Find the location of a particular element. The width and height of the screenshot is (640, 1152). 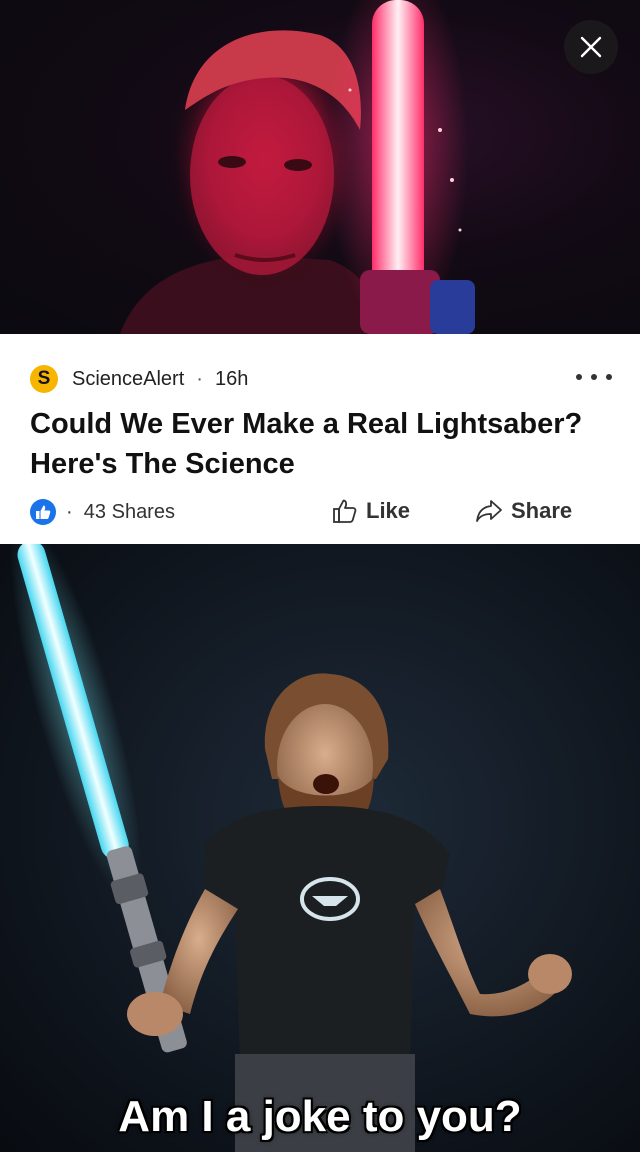

more-options-button is located at coordinates (594, 377).